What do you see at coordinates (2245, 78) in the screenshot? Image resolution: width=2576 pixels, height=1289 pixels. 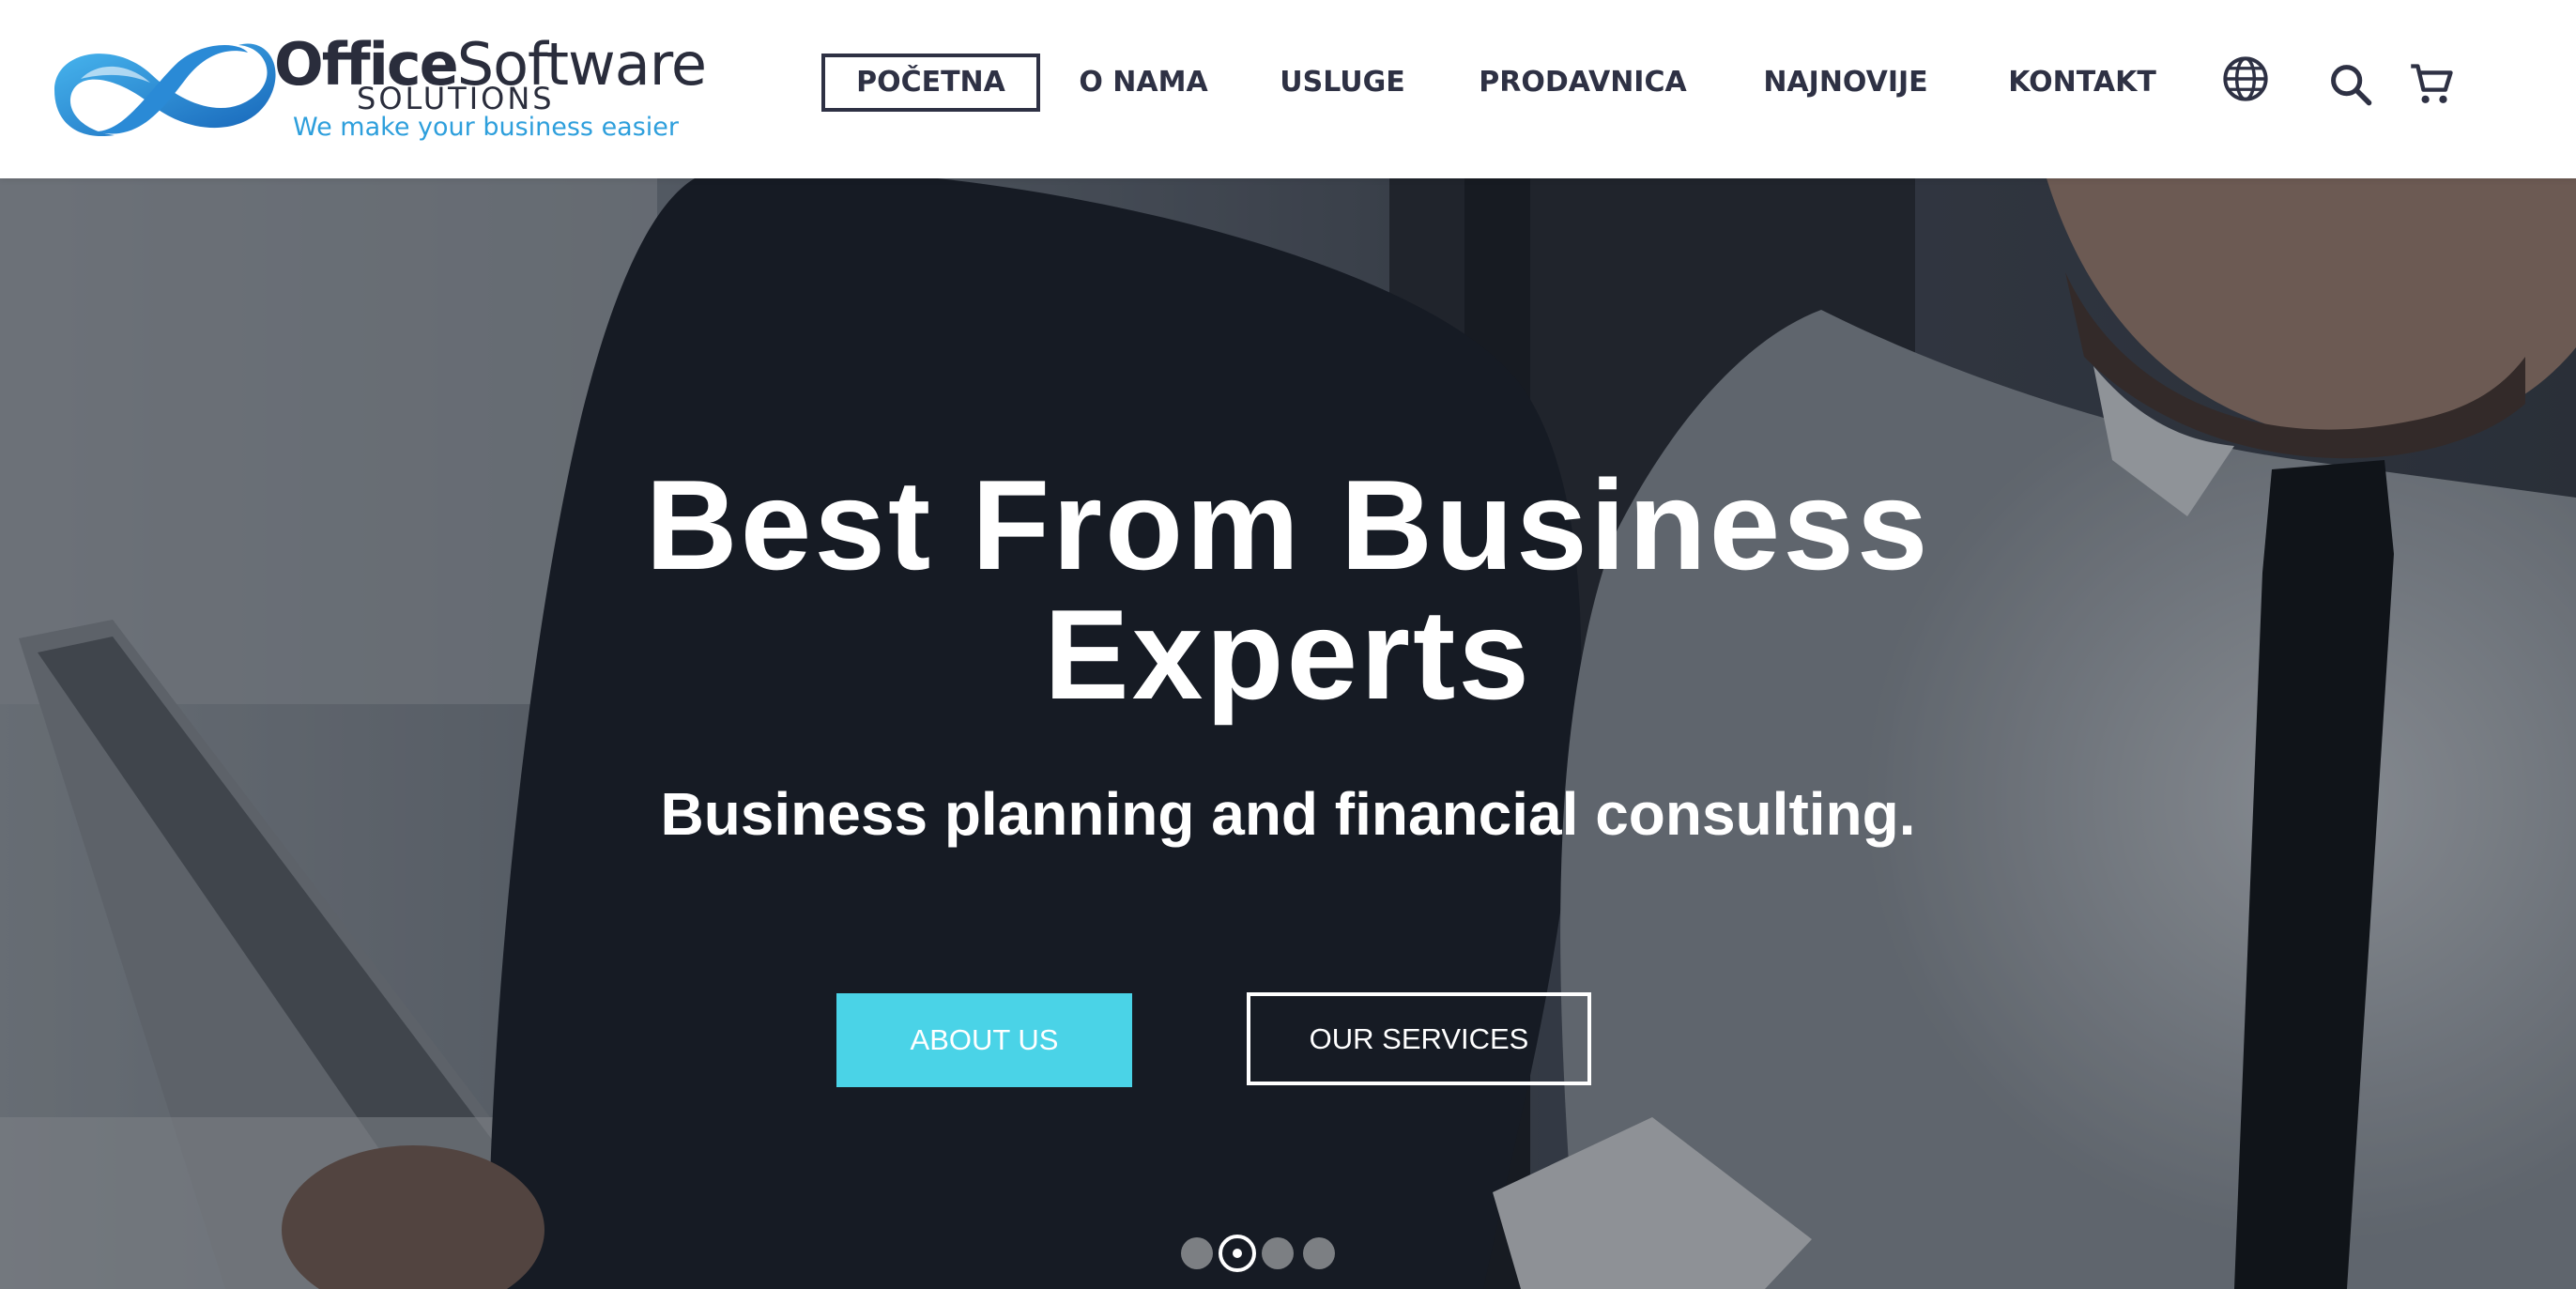 I see `globe-icon` at bounding box center [2245, 78].